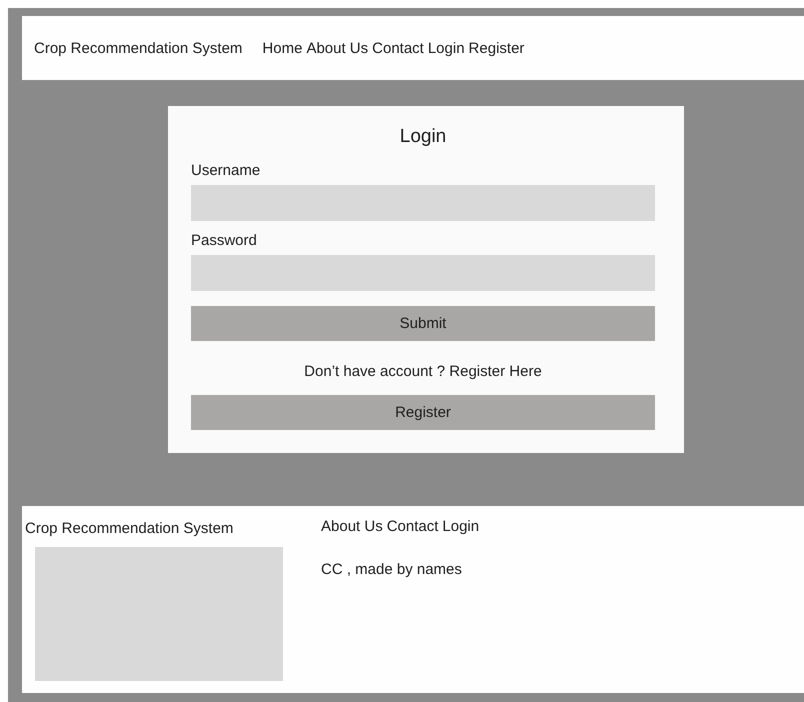 This screenshot has height=702, width=804. I want to click on nav-link: Register, so click(496, 48).